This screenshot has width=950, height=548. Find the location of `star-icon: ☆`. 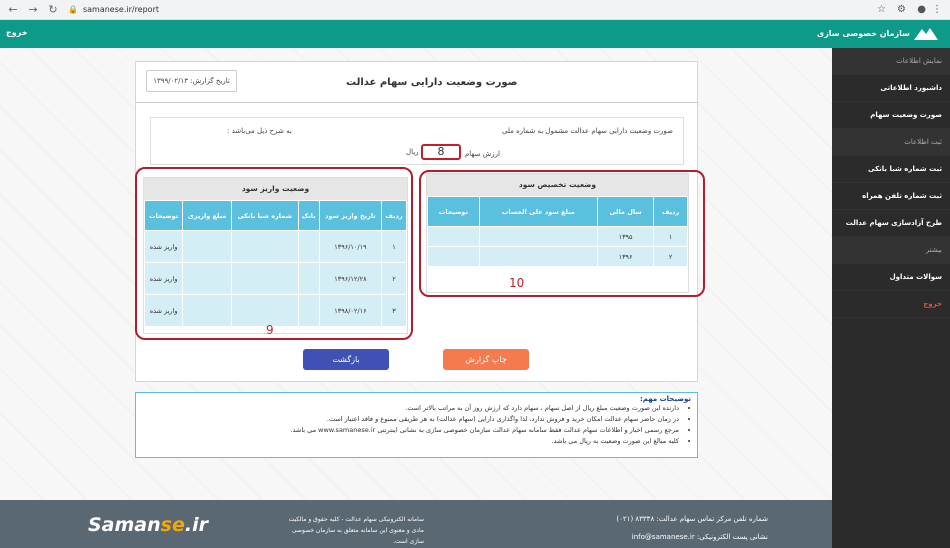

star-icon: ☆ is located at coordinates (881, 9).